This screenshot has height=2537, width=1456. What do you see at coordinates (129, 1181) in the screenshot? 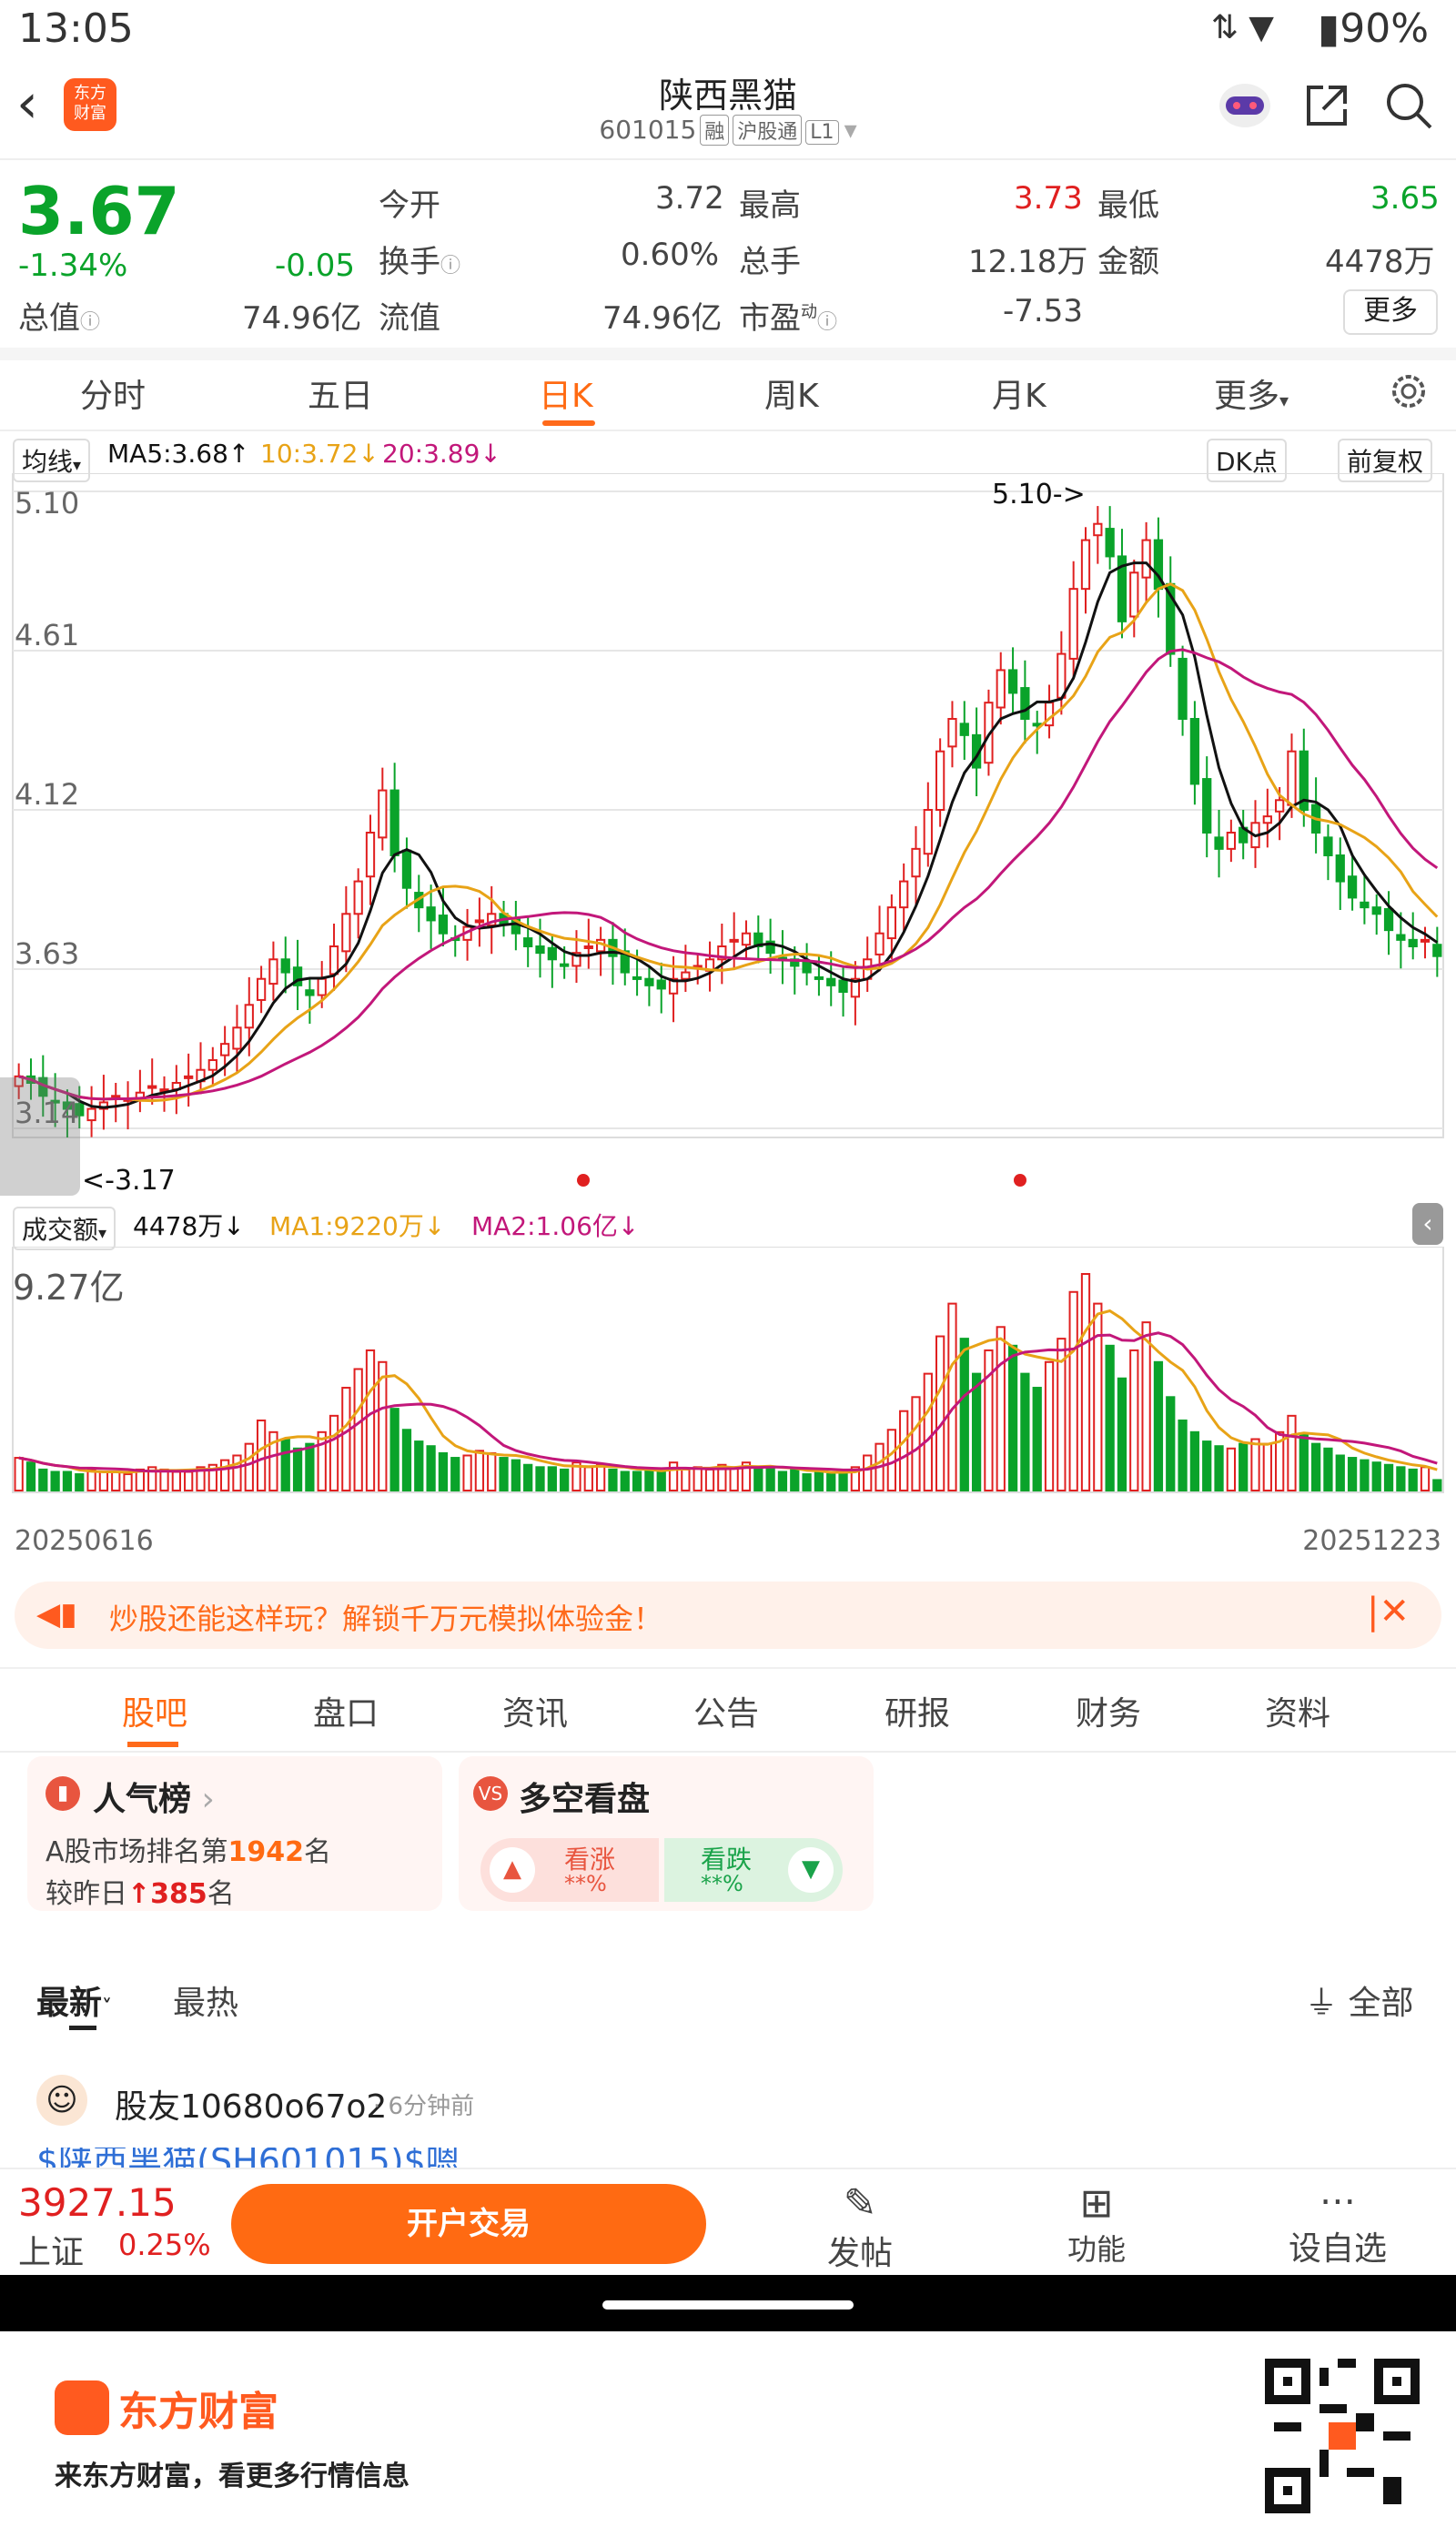
I see `min-price-marker: <-3.17` at bounding box center [129, 1181].